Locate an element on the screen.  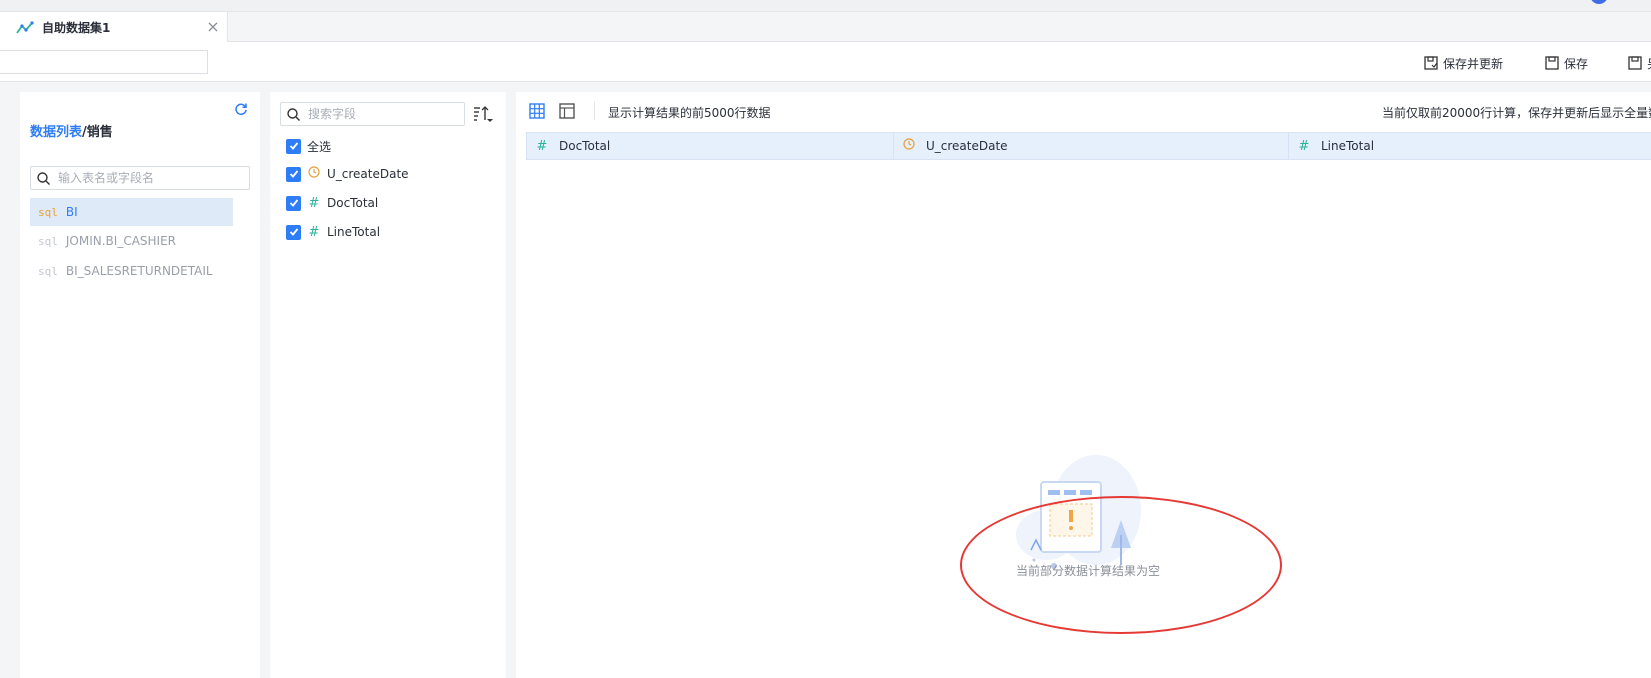
save-button: 保存 is located at coordinates (1566, 63).